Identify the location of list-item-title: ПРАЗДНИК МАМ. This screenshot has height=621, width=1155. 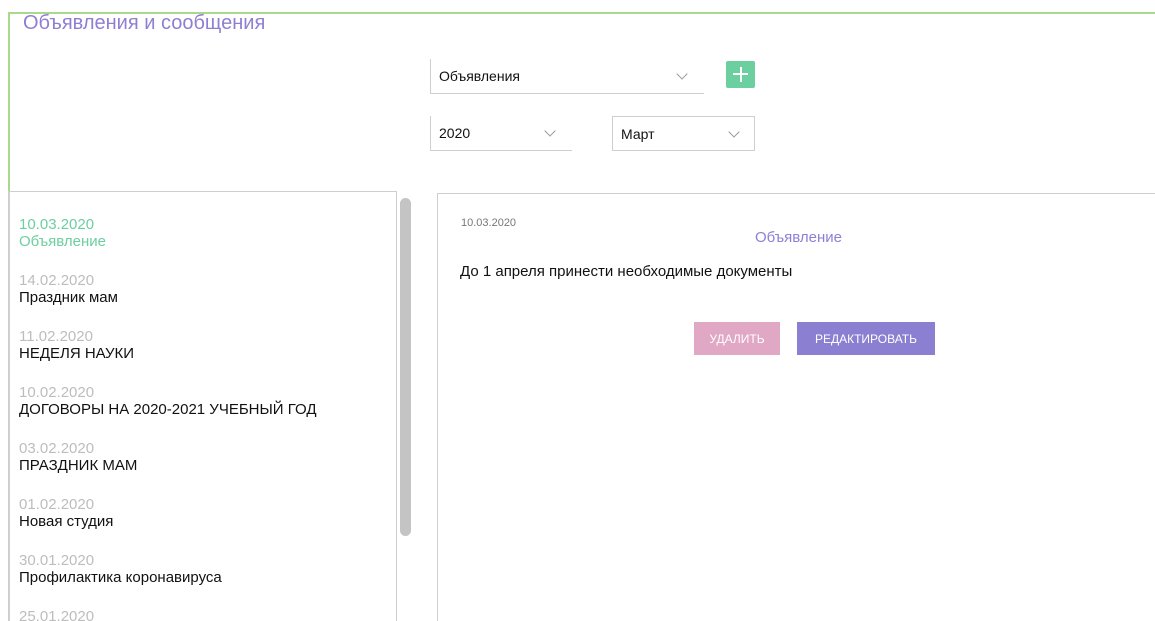
(78, 465).